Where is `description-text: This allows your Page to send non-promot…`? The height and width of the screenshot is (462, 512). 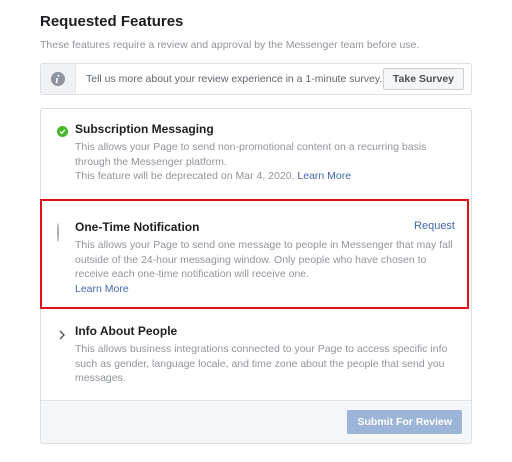 description-text: This allows your Page to send non-promot… is located at coordinates (251, 154).